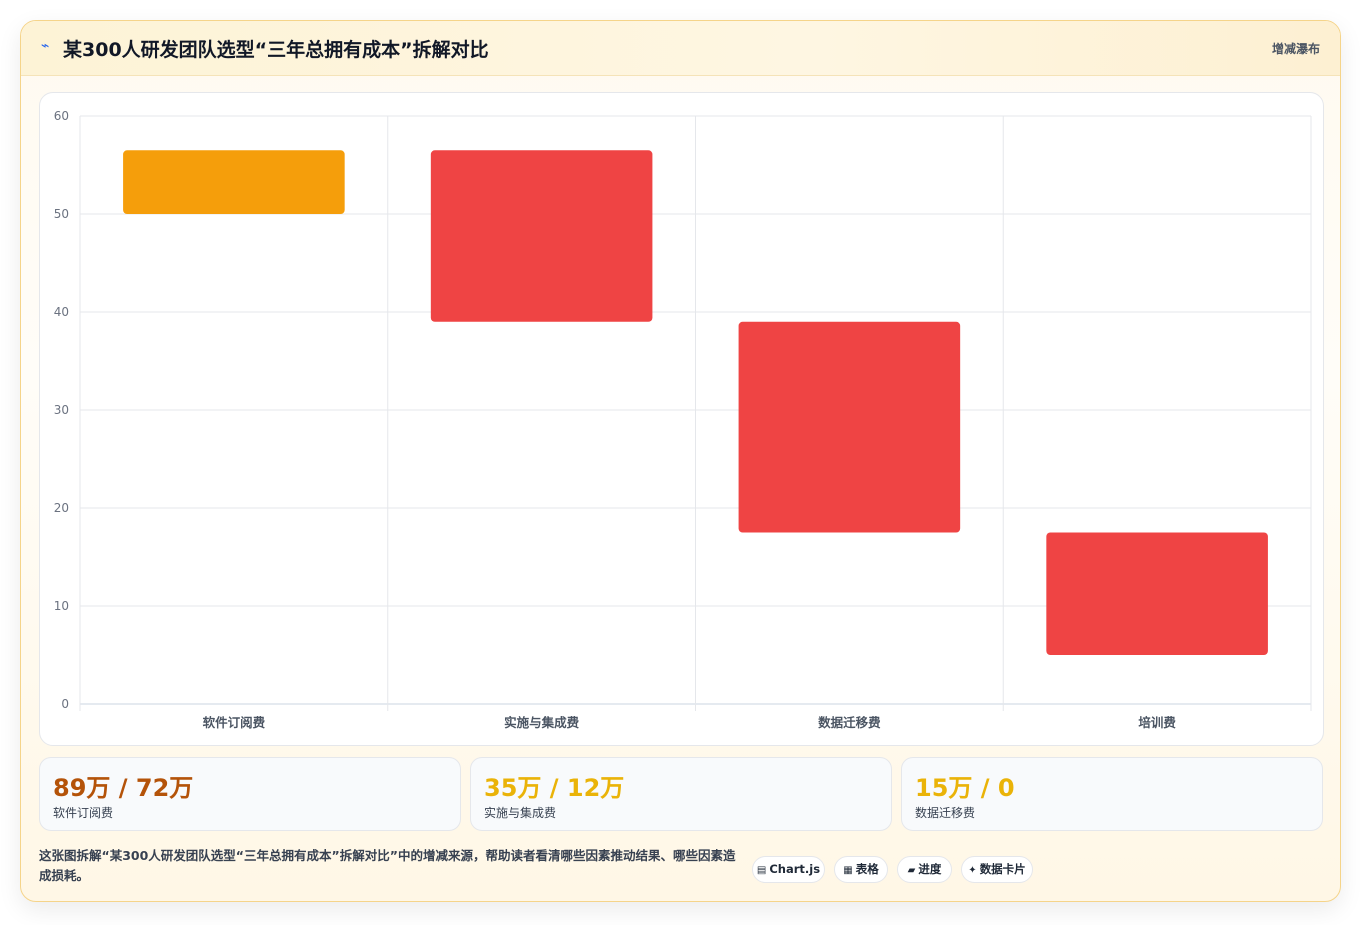 This screenshot has height=925, width=1363. I want to click on sparkle-icon: ✦, so click(972, 870).